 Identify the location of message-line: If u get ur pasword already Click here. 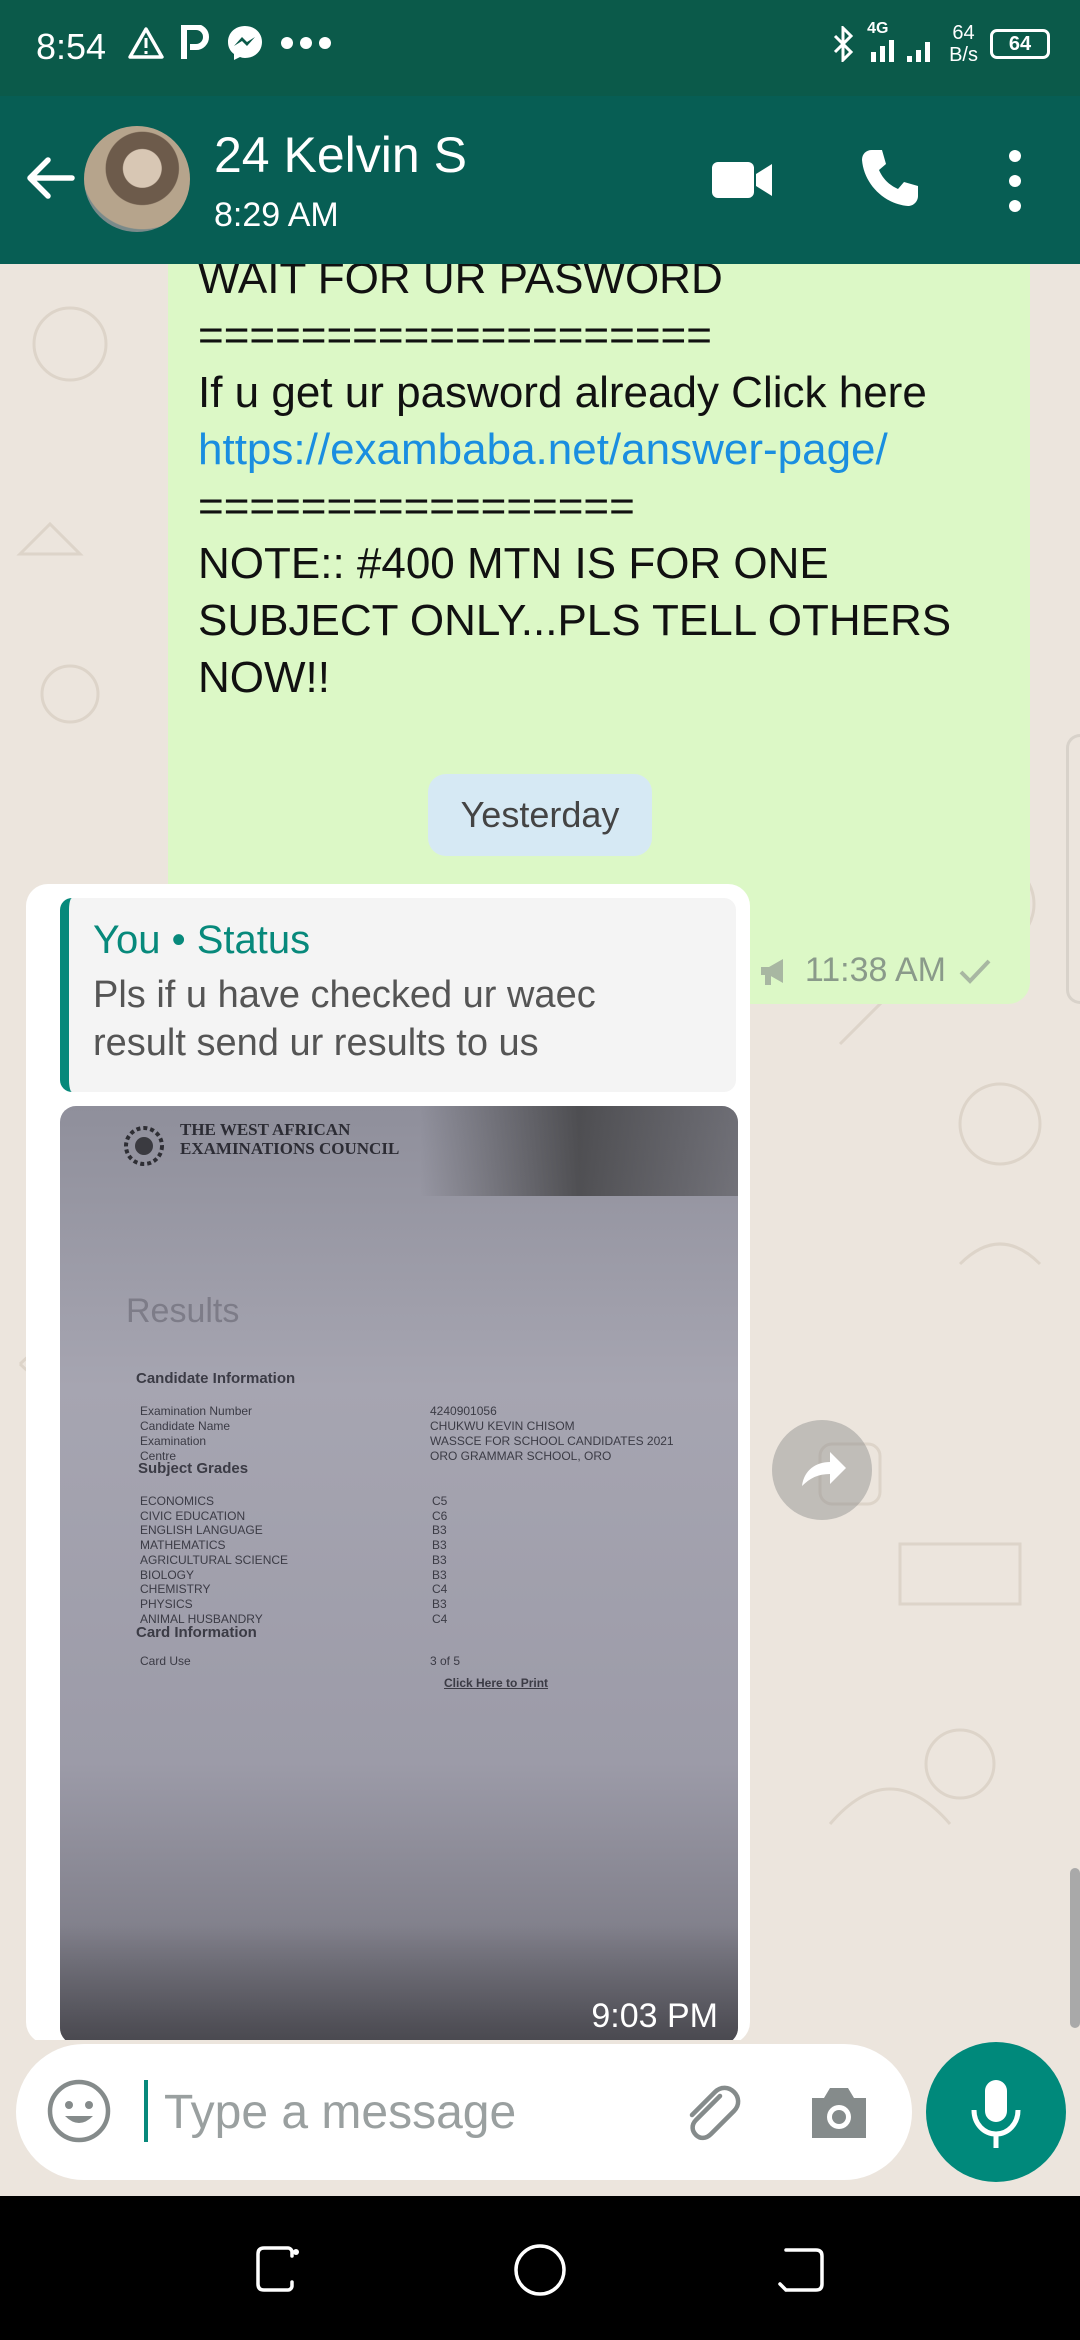
(562, 392).